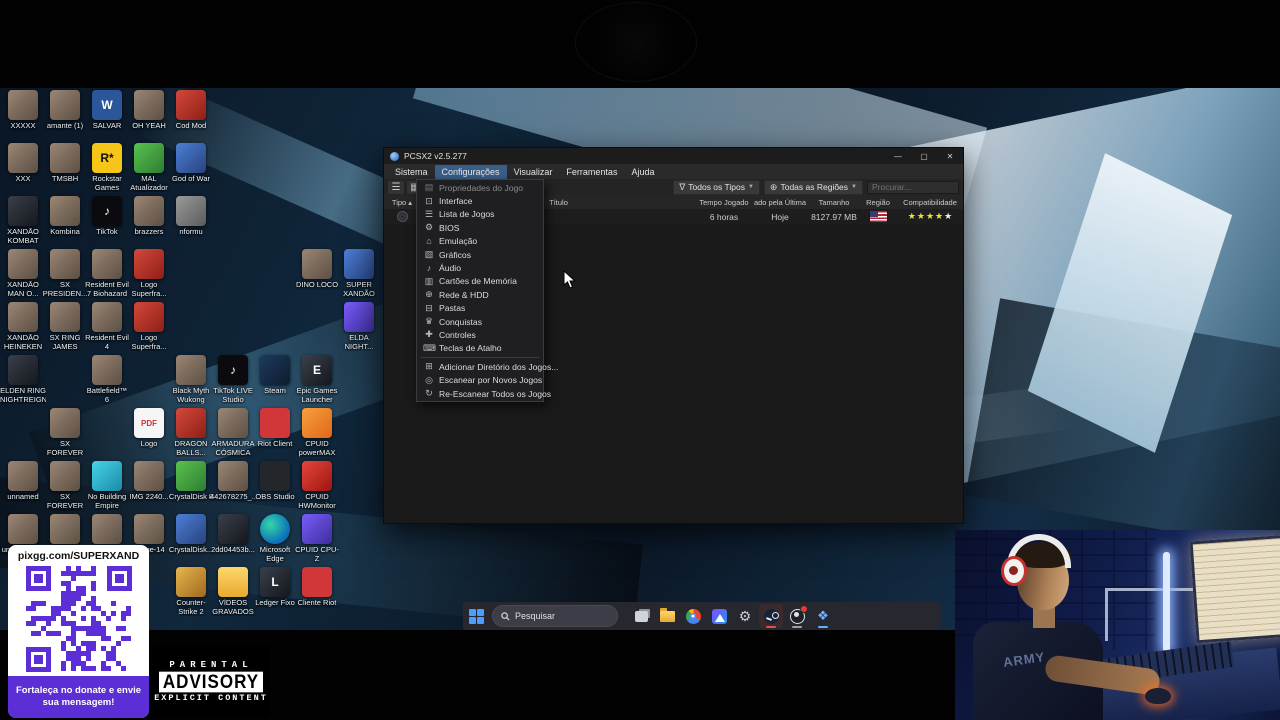 Image resolution: width=1280 pixels, height=720 pixels. What do you see at coordinates (480, 308) in the screenshot?
I see `settings-item: ⊟ Pastas` at bounding box center [480, 308].